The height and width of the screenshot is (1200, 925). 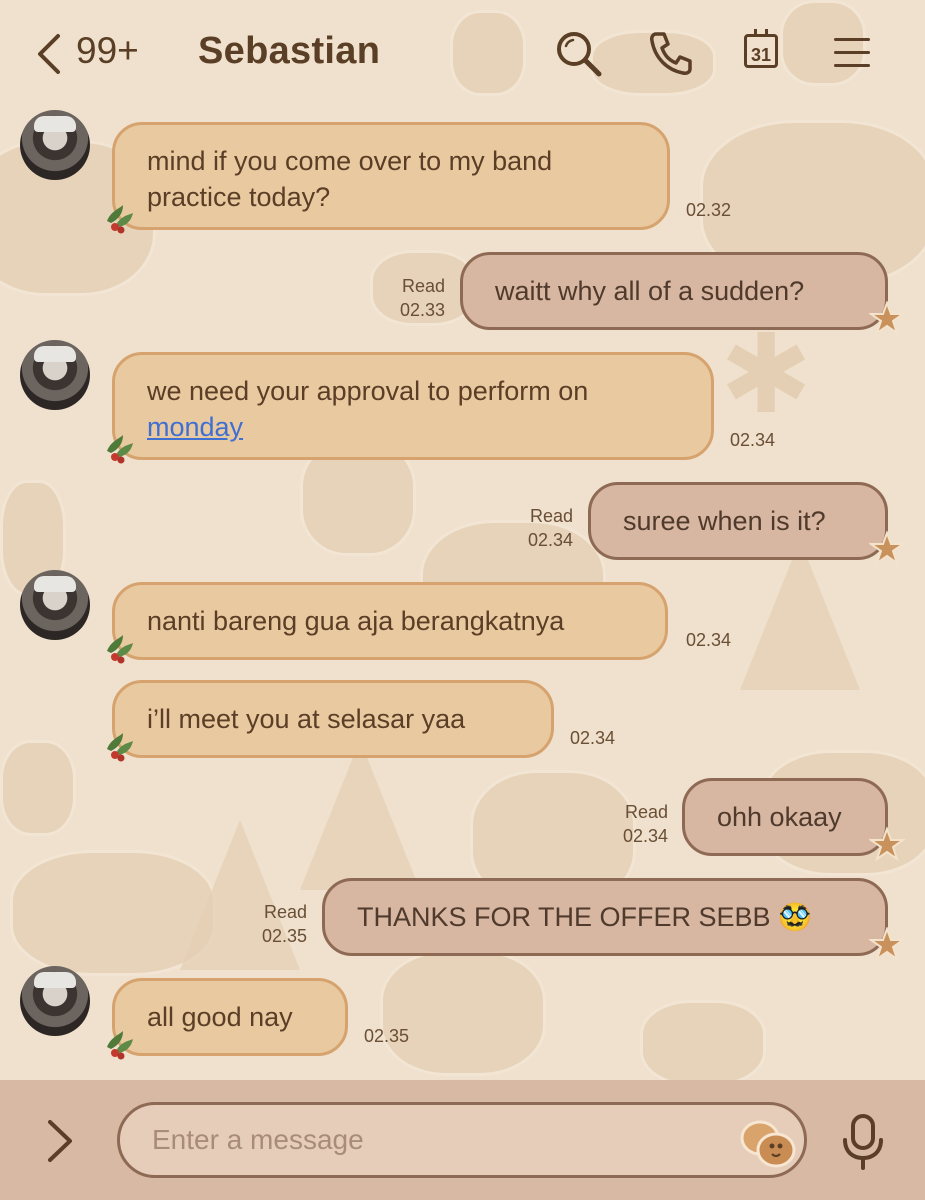 I want to click on chat-header: 99+ Sebastian 31, so click(x=462, y=54).